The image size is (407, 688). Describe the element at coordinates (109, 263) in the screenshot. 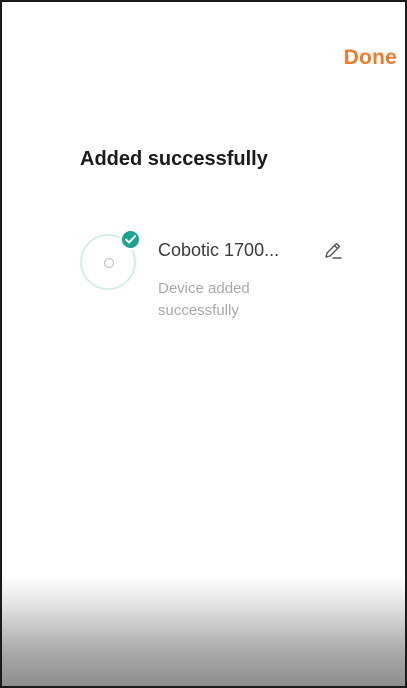

I see `vacuum-sensor-dot` at that location.